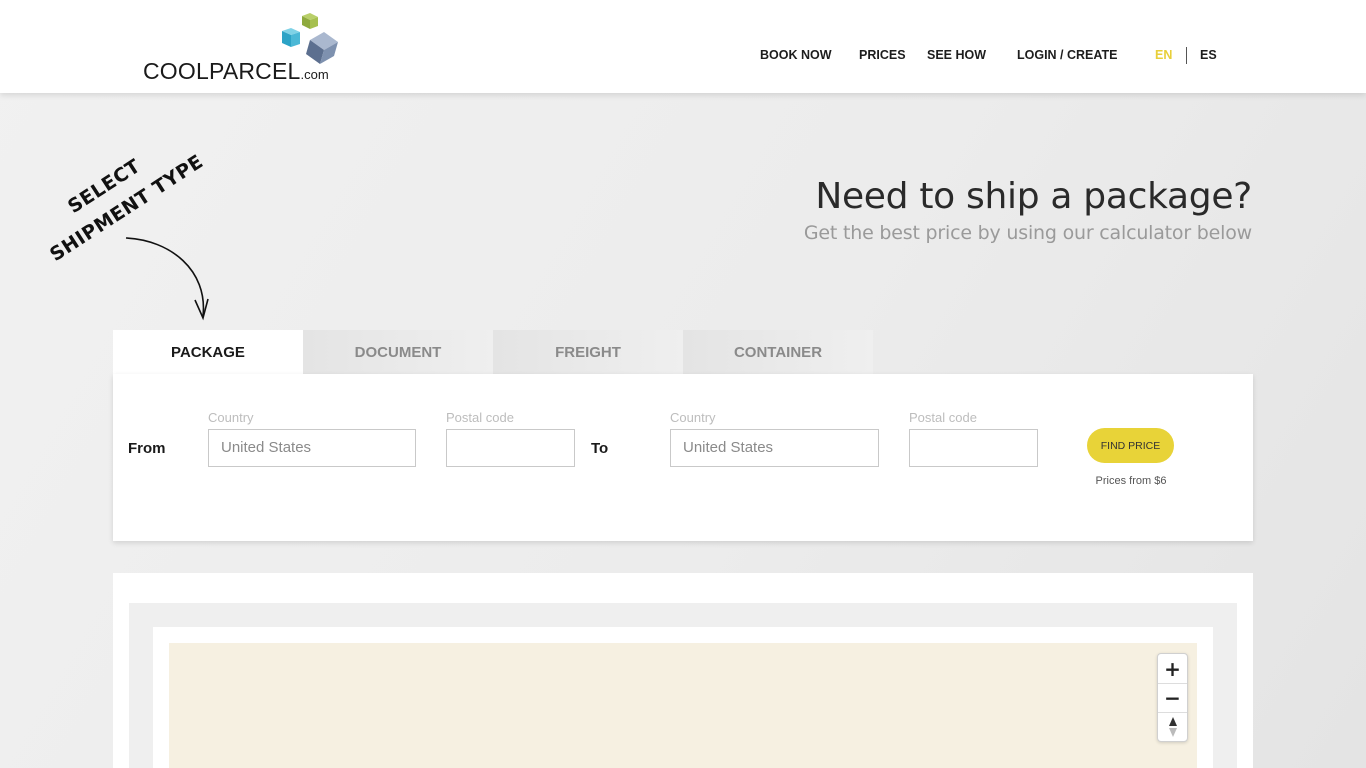 This screenshot has height=768, width=1366. What do you see at coordinates (480, 417) in the screenshot?
I see `from-postal-label: Postal code` at bounding box center [480, 417].